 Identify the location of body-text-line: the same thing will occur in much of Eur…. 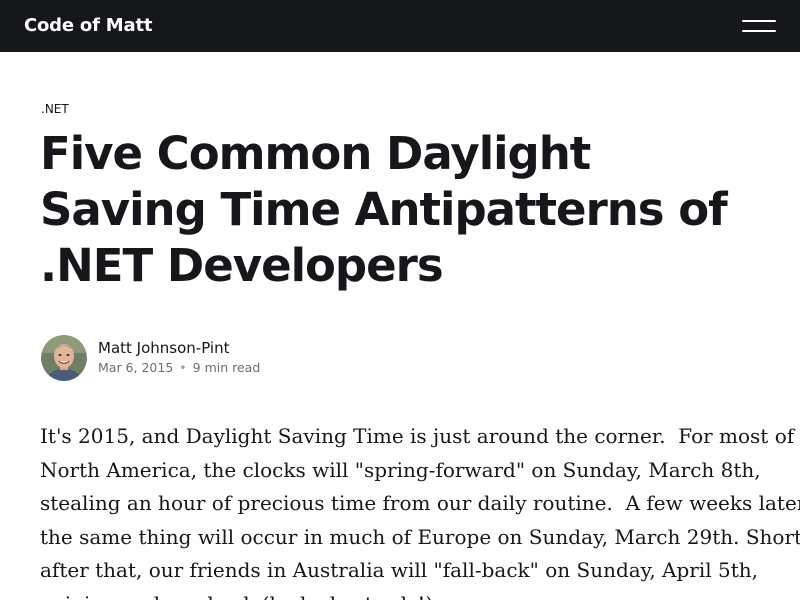
(420, 536).